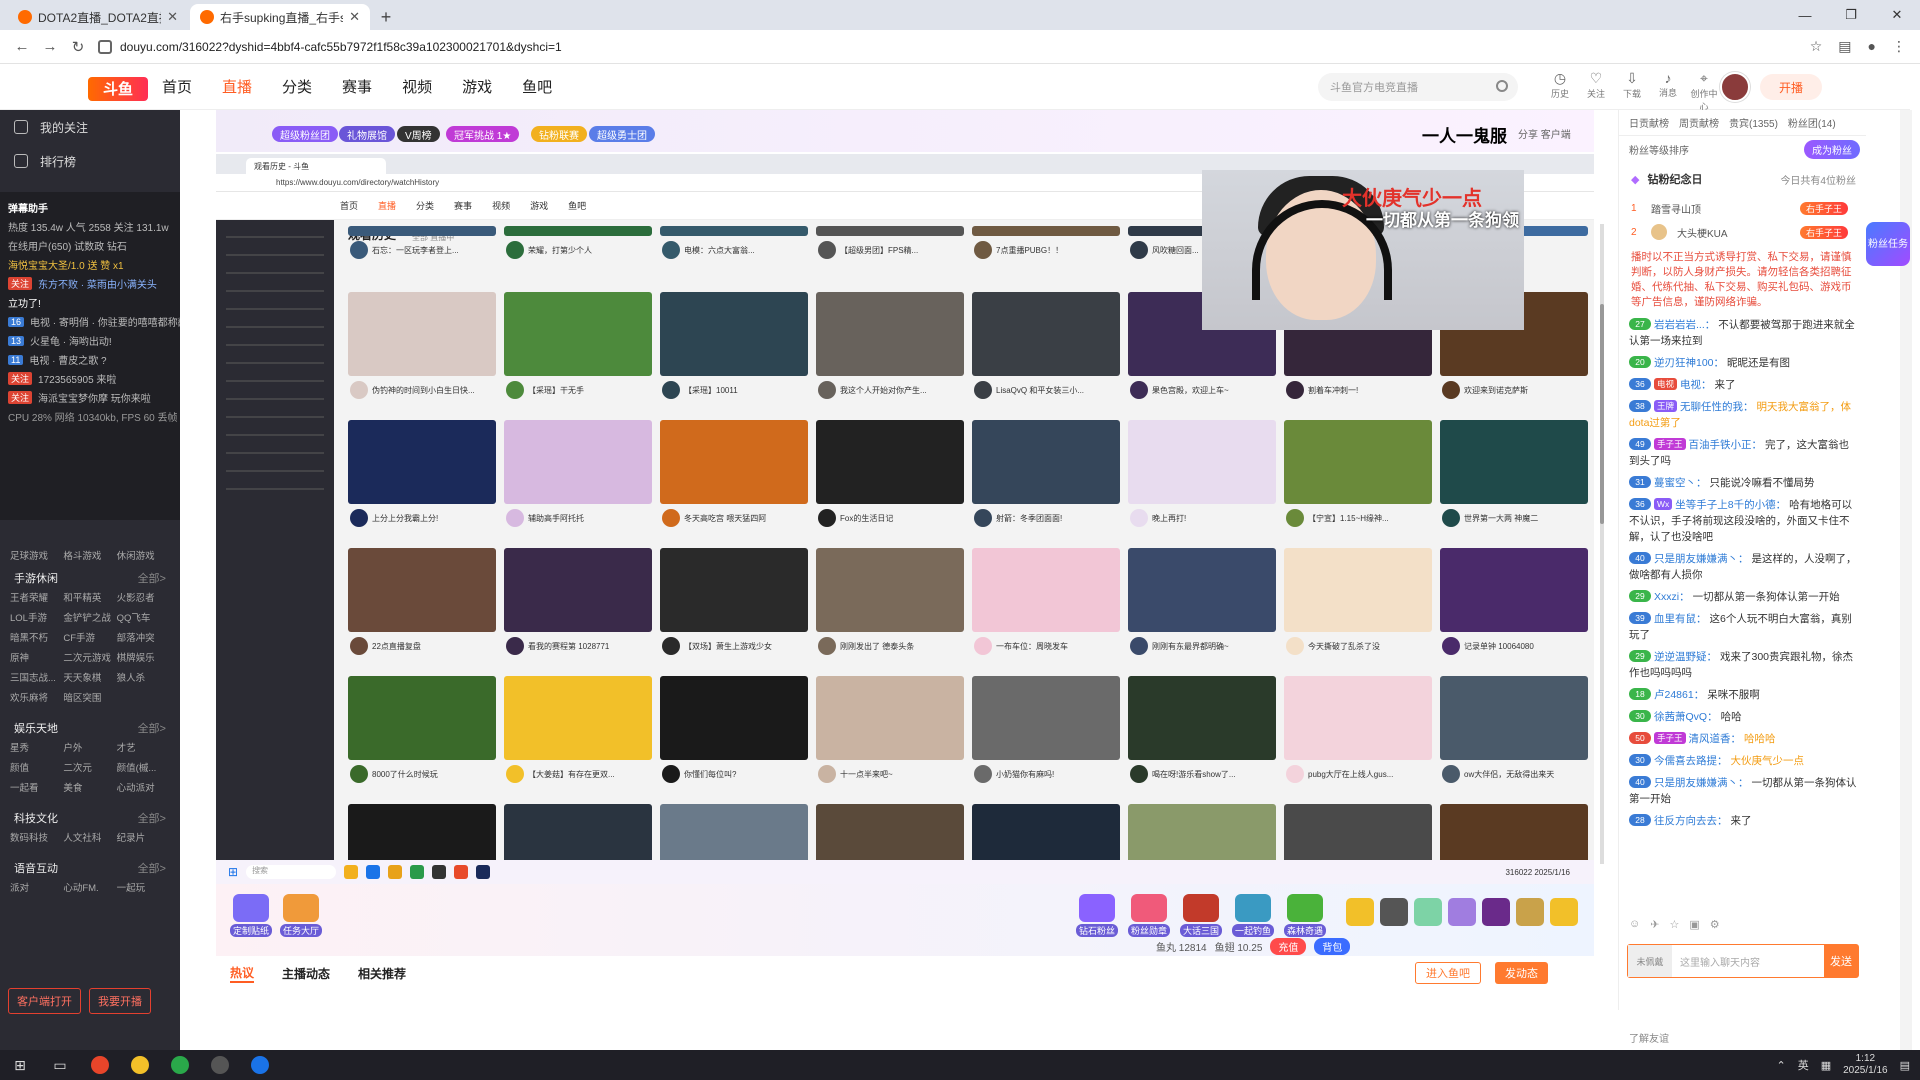  I want to click on star-icon: ☆, so click(1674, 924).